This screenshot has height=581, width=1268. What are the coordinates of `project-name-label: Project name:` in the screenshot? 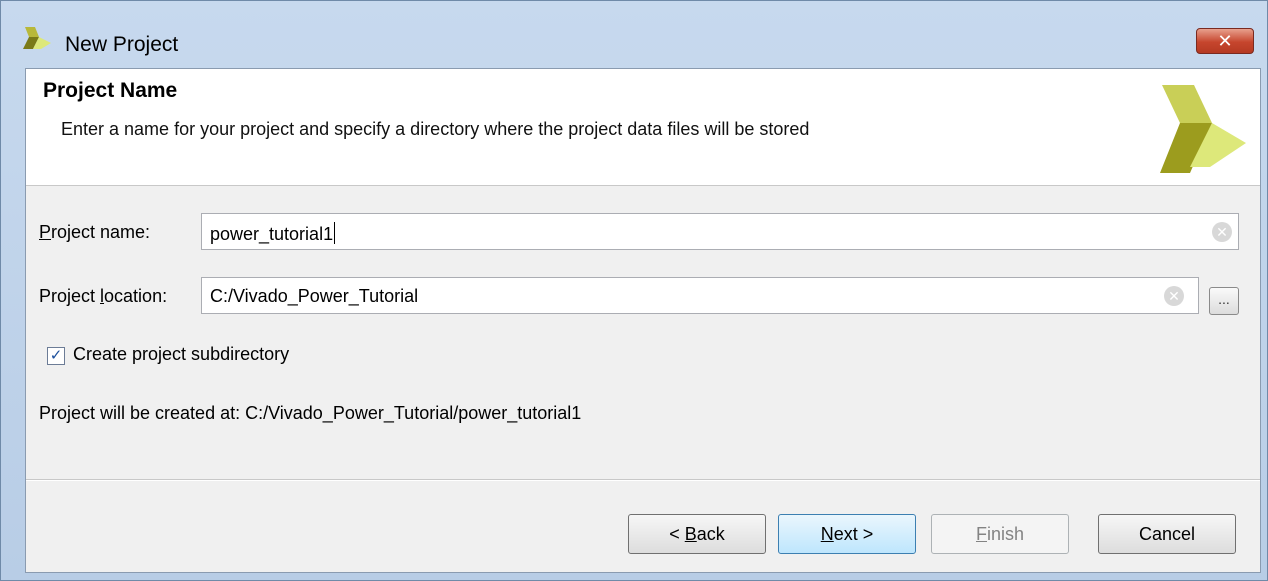 It's located at (95, 232).